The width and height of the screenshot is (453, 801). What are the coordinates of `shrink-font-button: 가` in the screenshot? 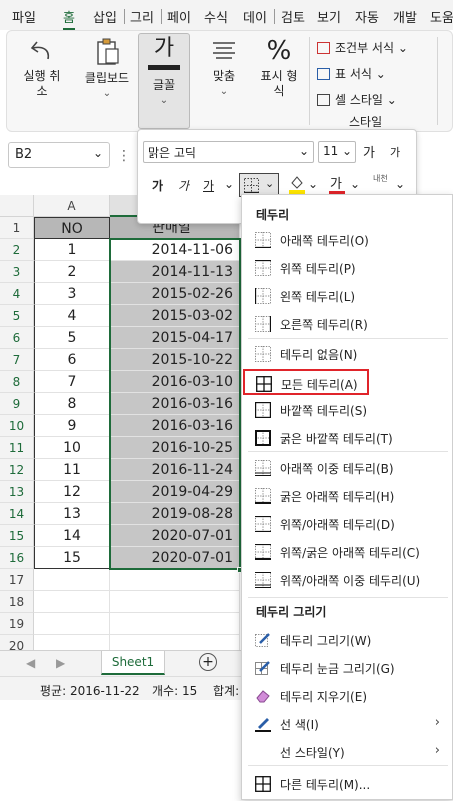 It's located at (395, 152).